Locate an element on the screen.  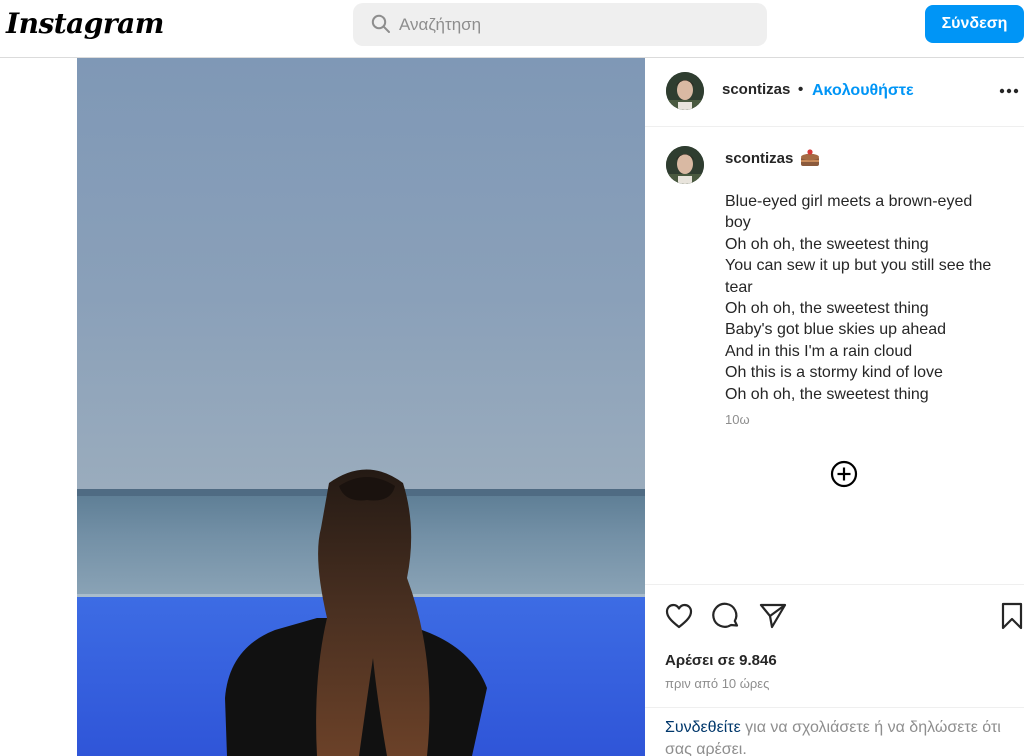
top-navigation-bar: Instagram Σύνδεση is located at coordinates (512, 29).